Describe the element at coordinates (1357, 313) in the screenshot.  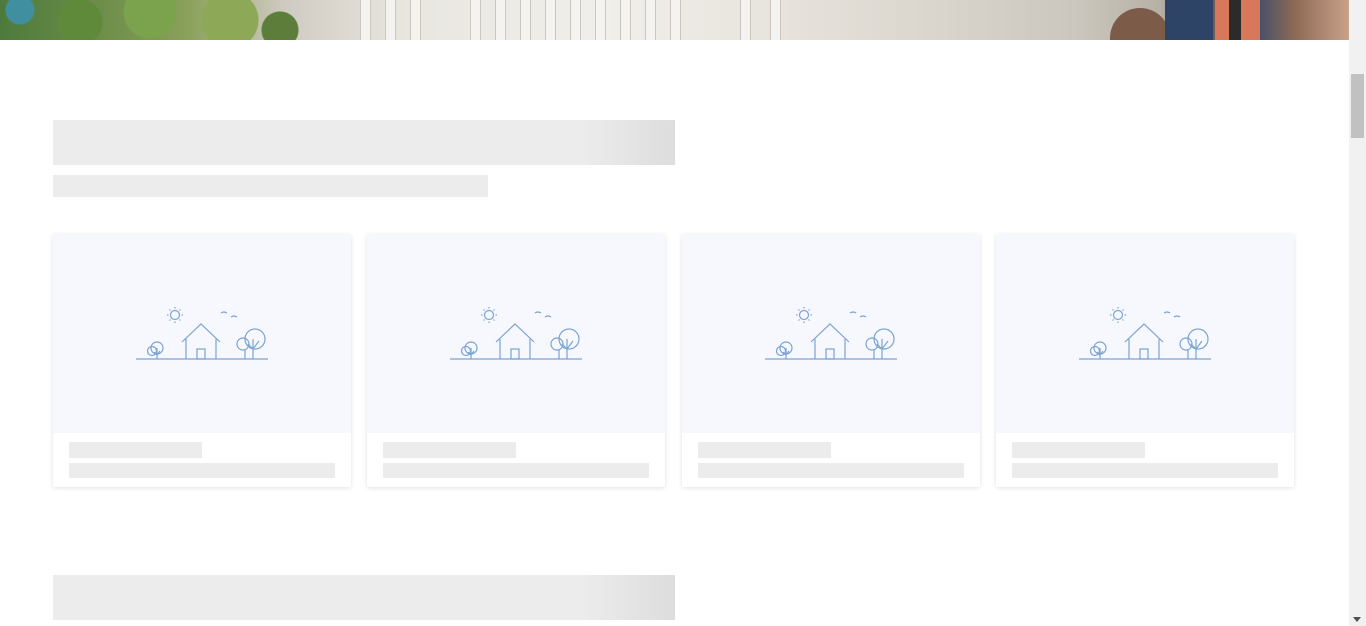
I see `page-scrollbar` at that location.